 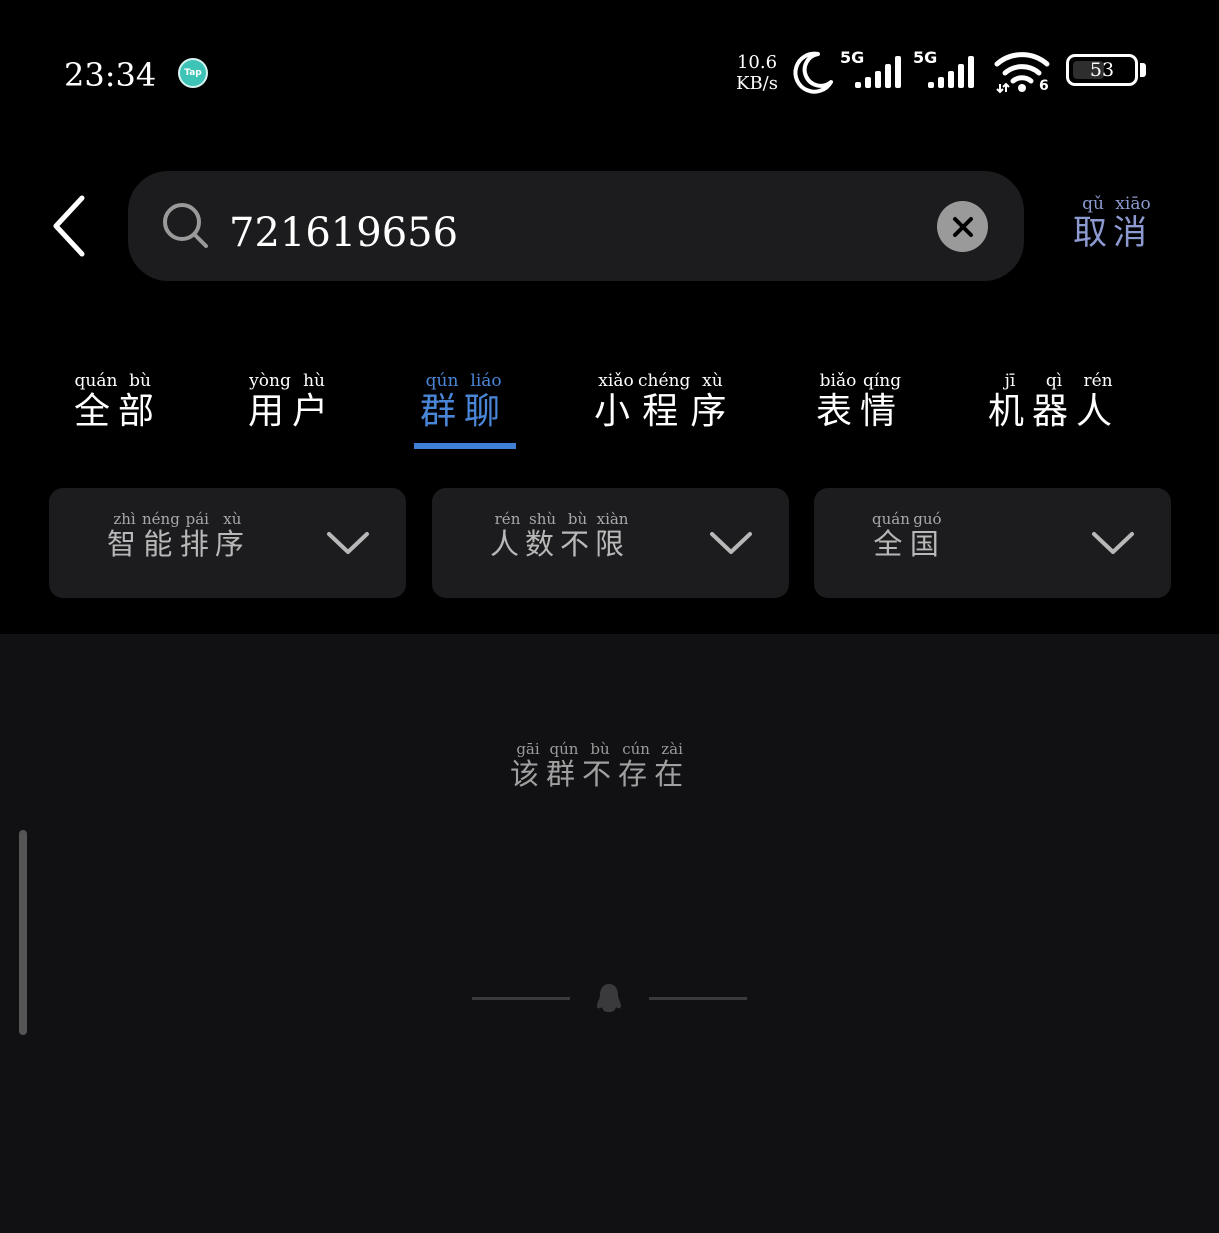 What do you see at coordinates (1098, 381) in the screenshot?
I see `tab-pinyin: rén` at bounding box center [1098, 381].